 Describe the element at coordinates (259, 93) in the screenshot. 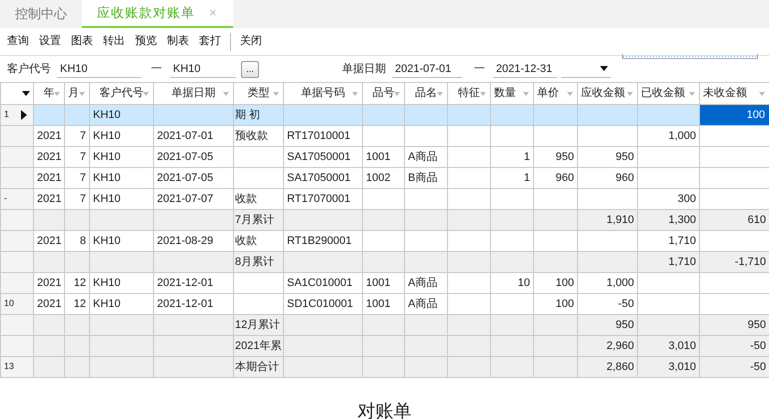

I see `column-header: 类型` at that location.